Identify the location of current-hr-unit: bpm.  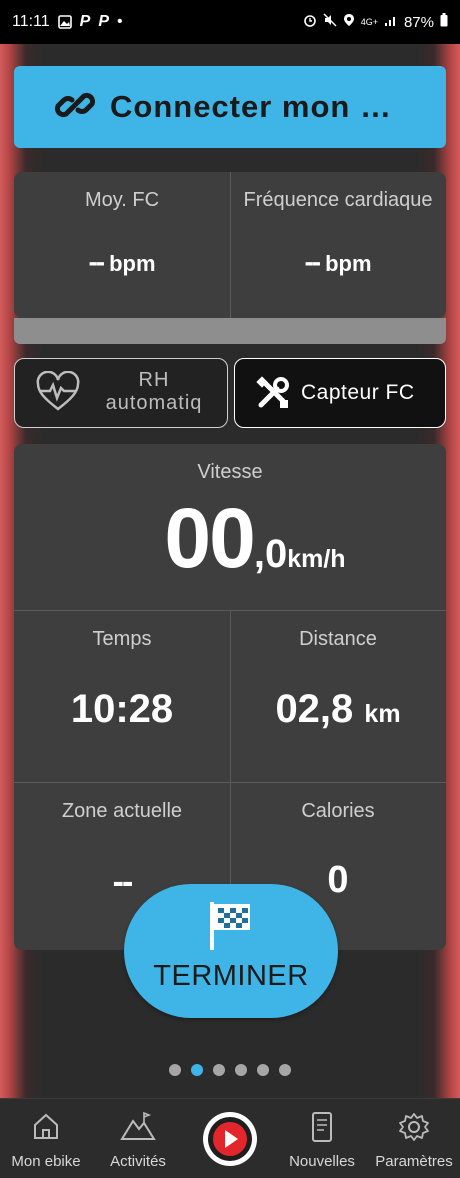
(348, 263).